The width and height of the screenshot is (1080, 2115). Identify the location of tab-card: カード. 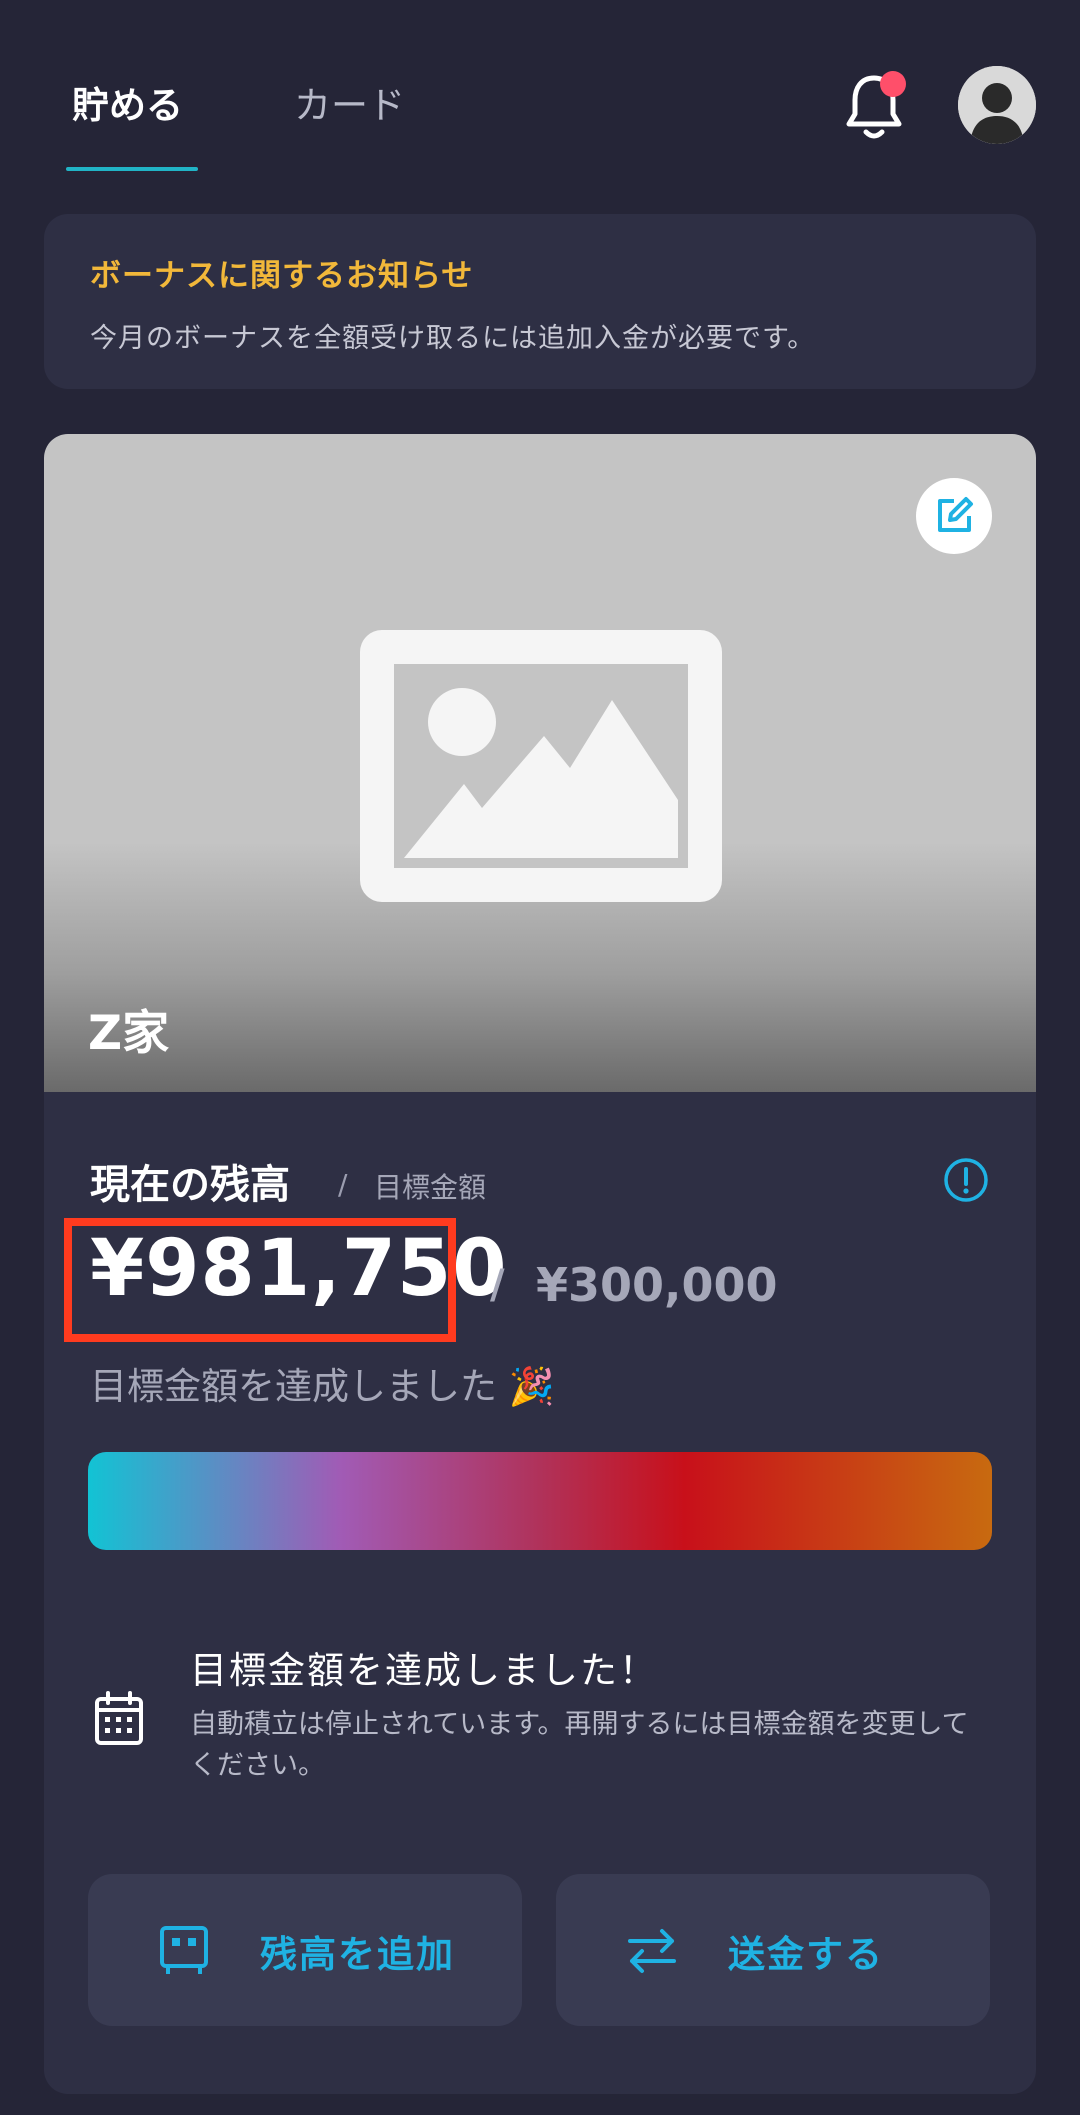
(349, 106).